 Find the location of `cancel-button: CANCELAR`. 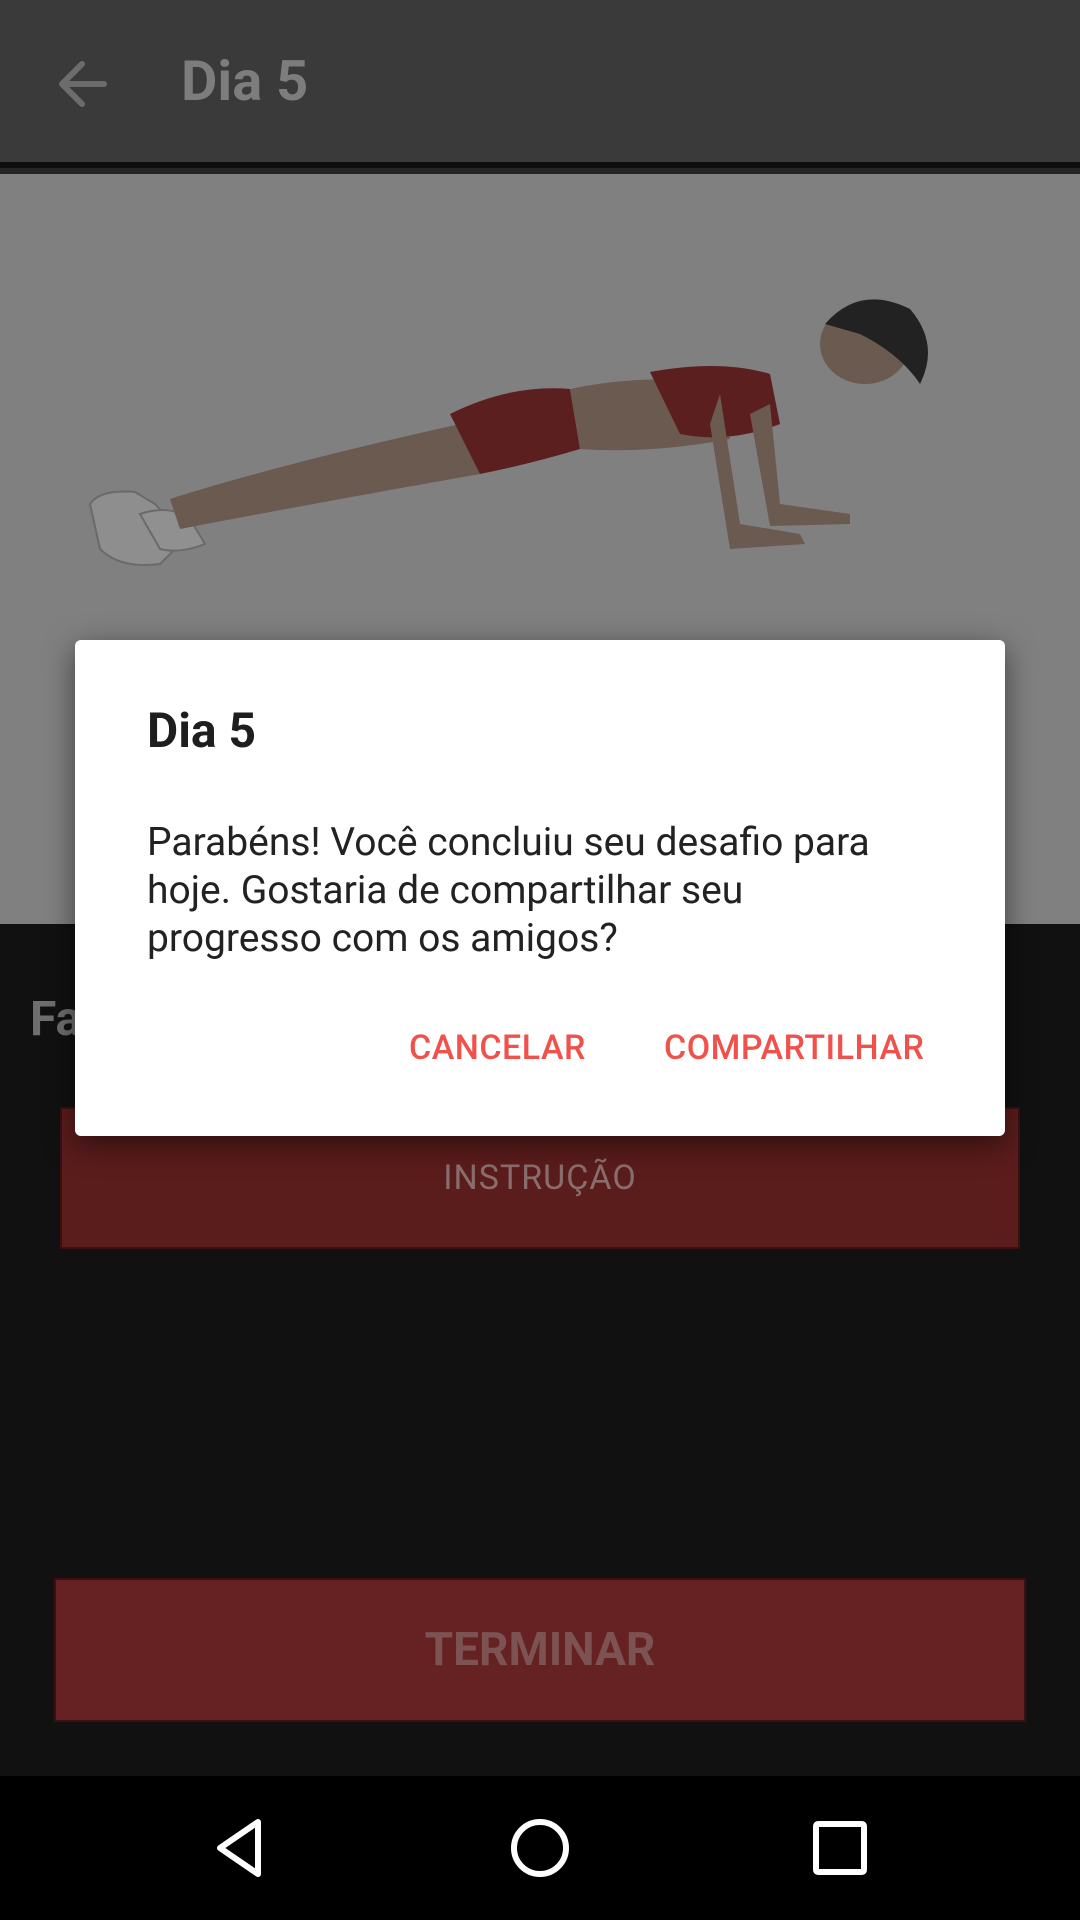

cancel-button: CANCELAR is located at coordinates (497, 1048).